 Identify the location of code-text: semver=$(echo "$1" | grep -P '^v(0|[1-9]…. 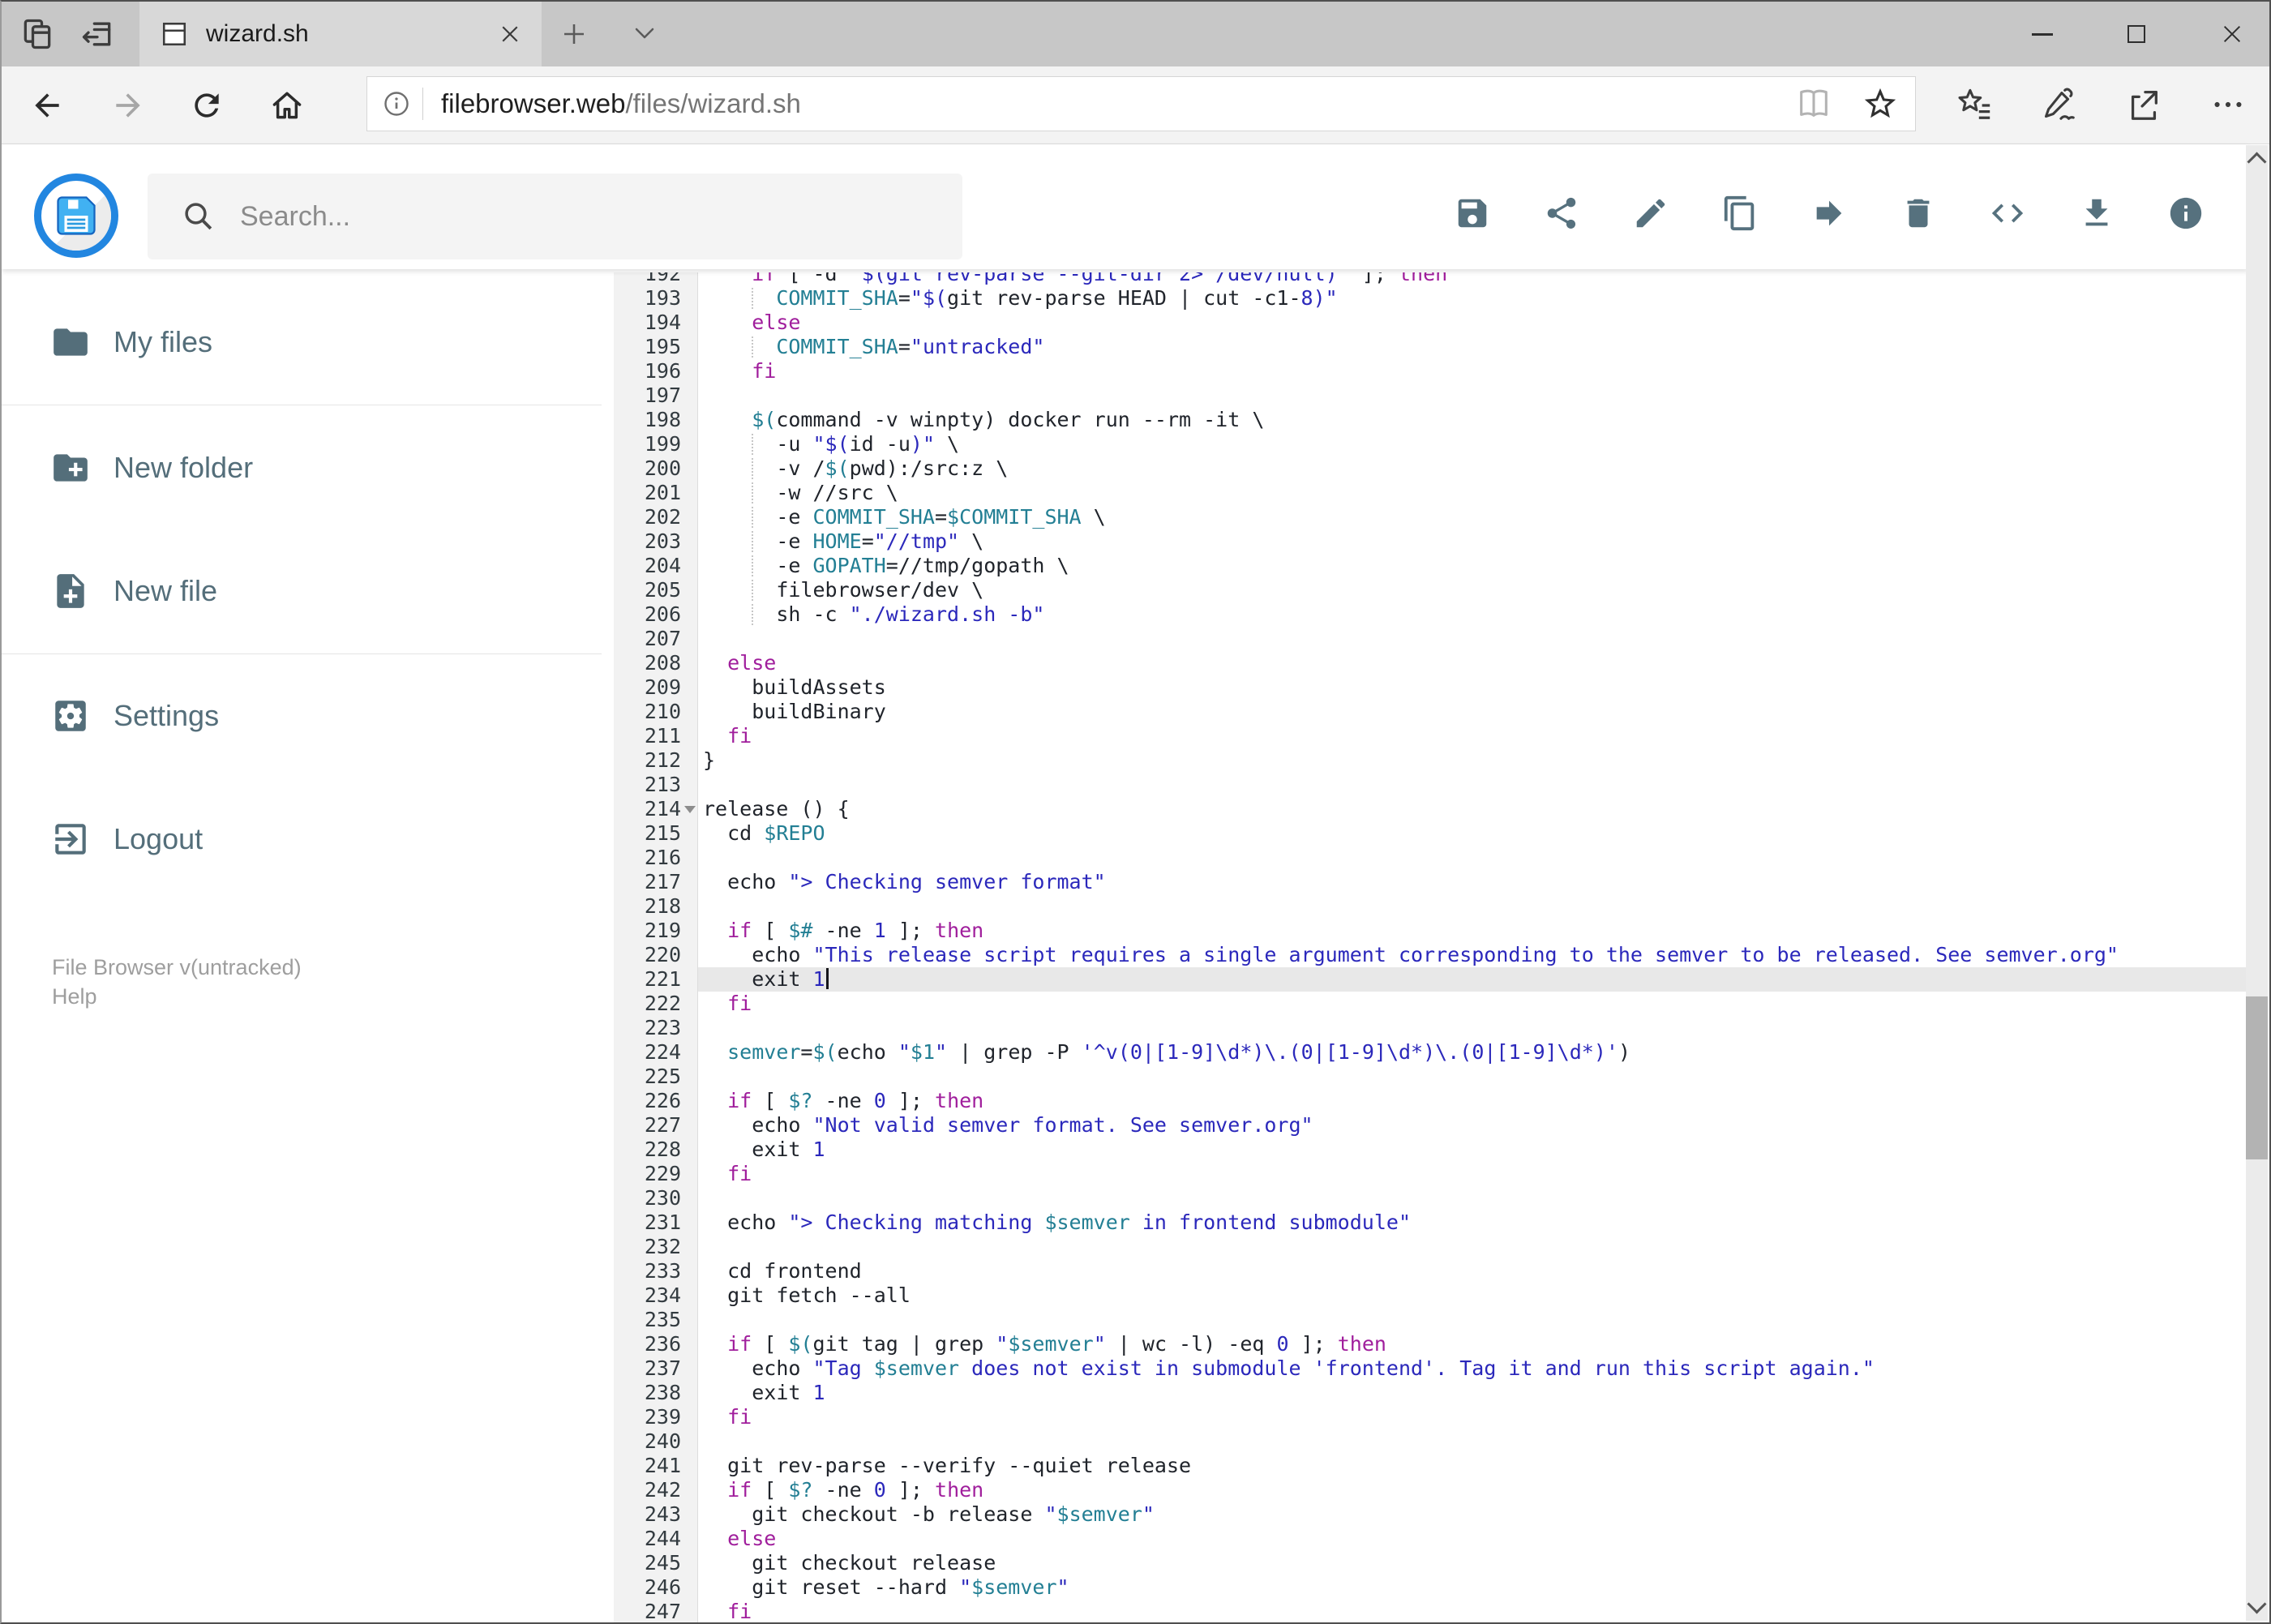
(1473, 1052).